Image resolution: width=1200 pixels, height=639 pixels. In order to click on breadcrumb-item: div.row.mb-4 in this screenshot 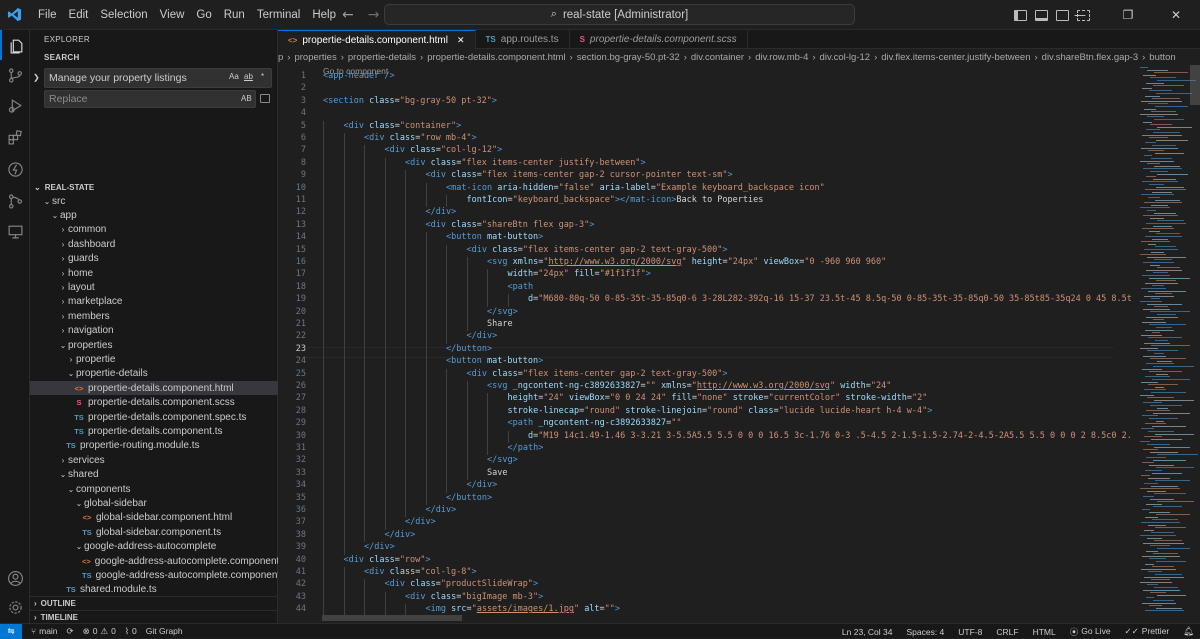, I will do `click(781, 57)`.